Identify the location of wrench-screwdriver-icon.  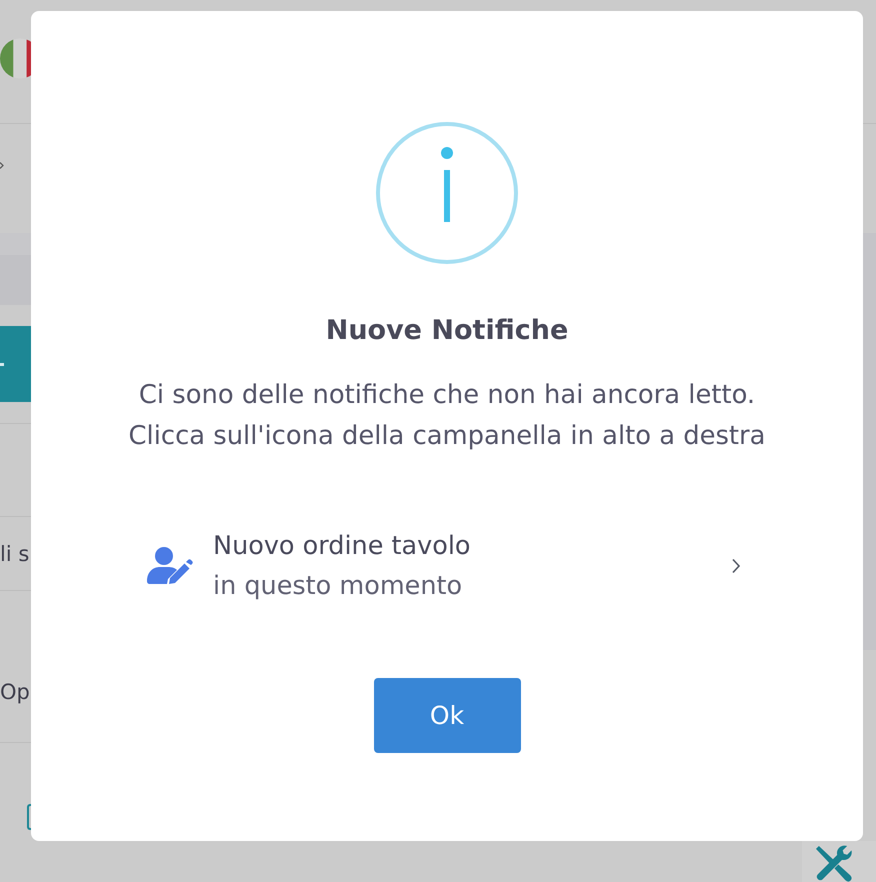
(833, 863).